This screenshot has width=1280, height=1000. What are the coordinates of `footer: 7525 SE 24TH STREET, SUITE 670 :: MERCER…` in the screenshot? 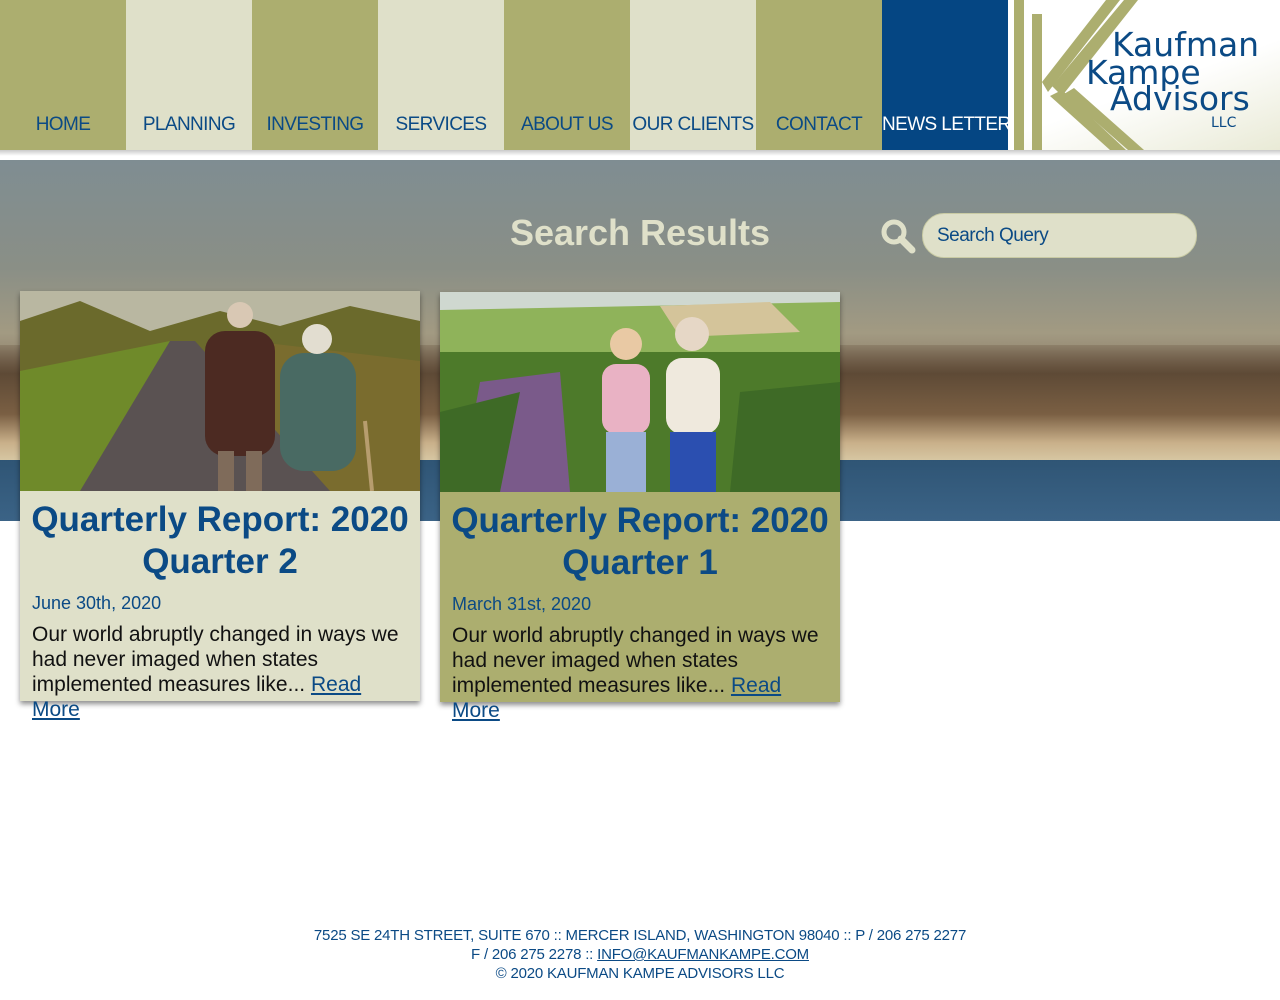 It's located at (640, 954).